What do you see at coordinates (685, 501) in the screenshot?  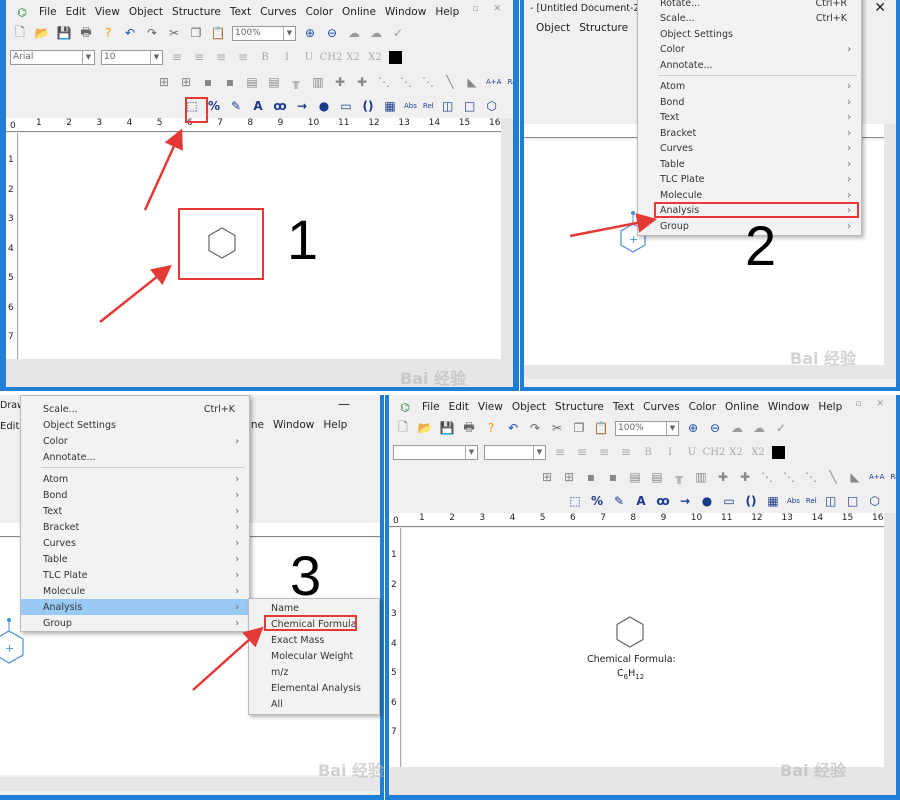 I see `arrow-tool-icon: →` at bounding box center [685, 501].